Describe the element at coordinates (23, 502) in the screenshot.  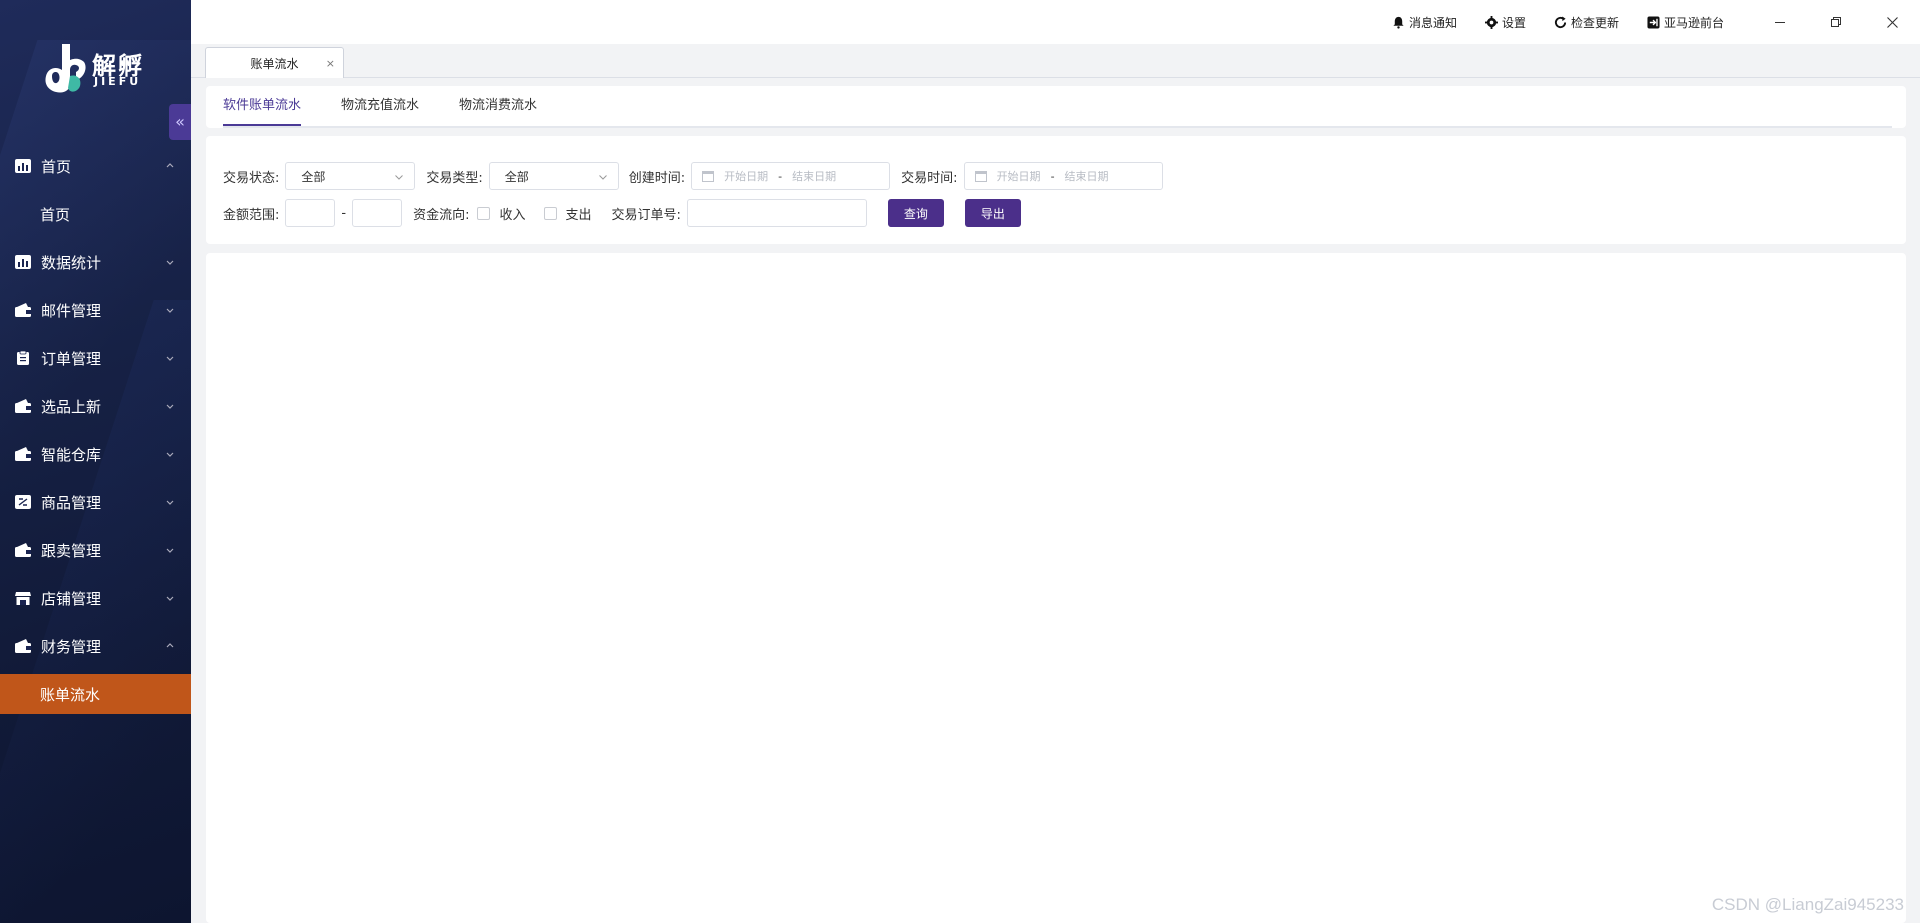
I see `goods-icon` at that location.